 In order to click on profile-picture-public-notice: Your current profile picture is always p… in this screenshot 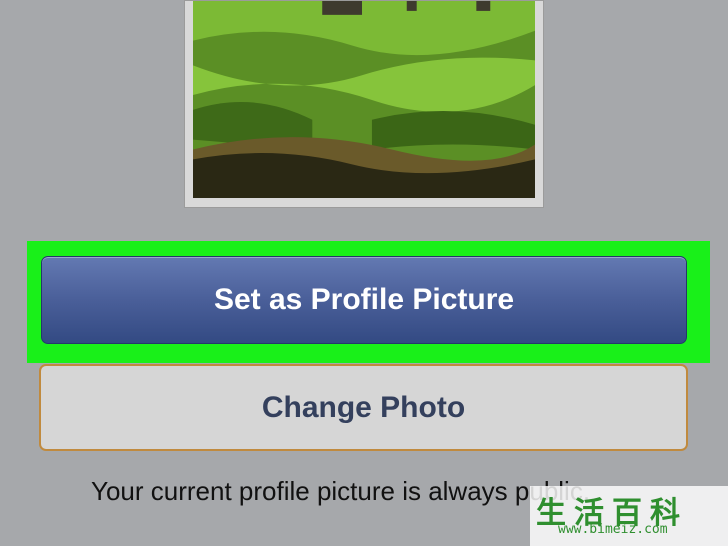, I will do `click(341, 491)`.